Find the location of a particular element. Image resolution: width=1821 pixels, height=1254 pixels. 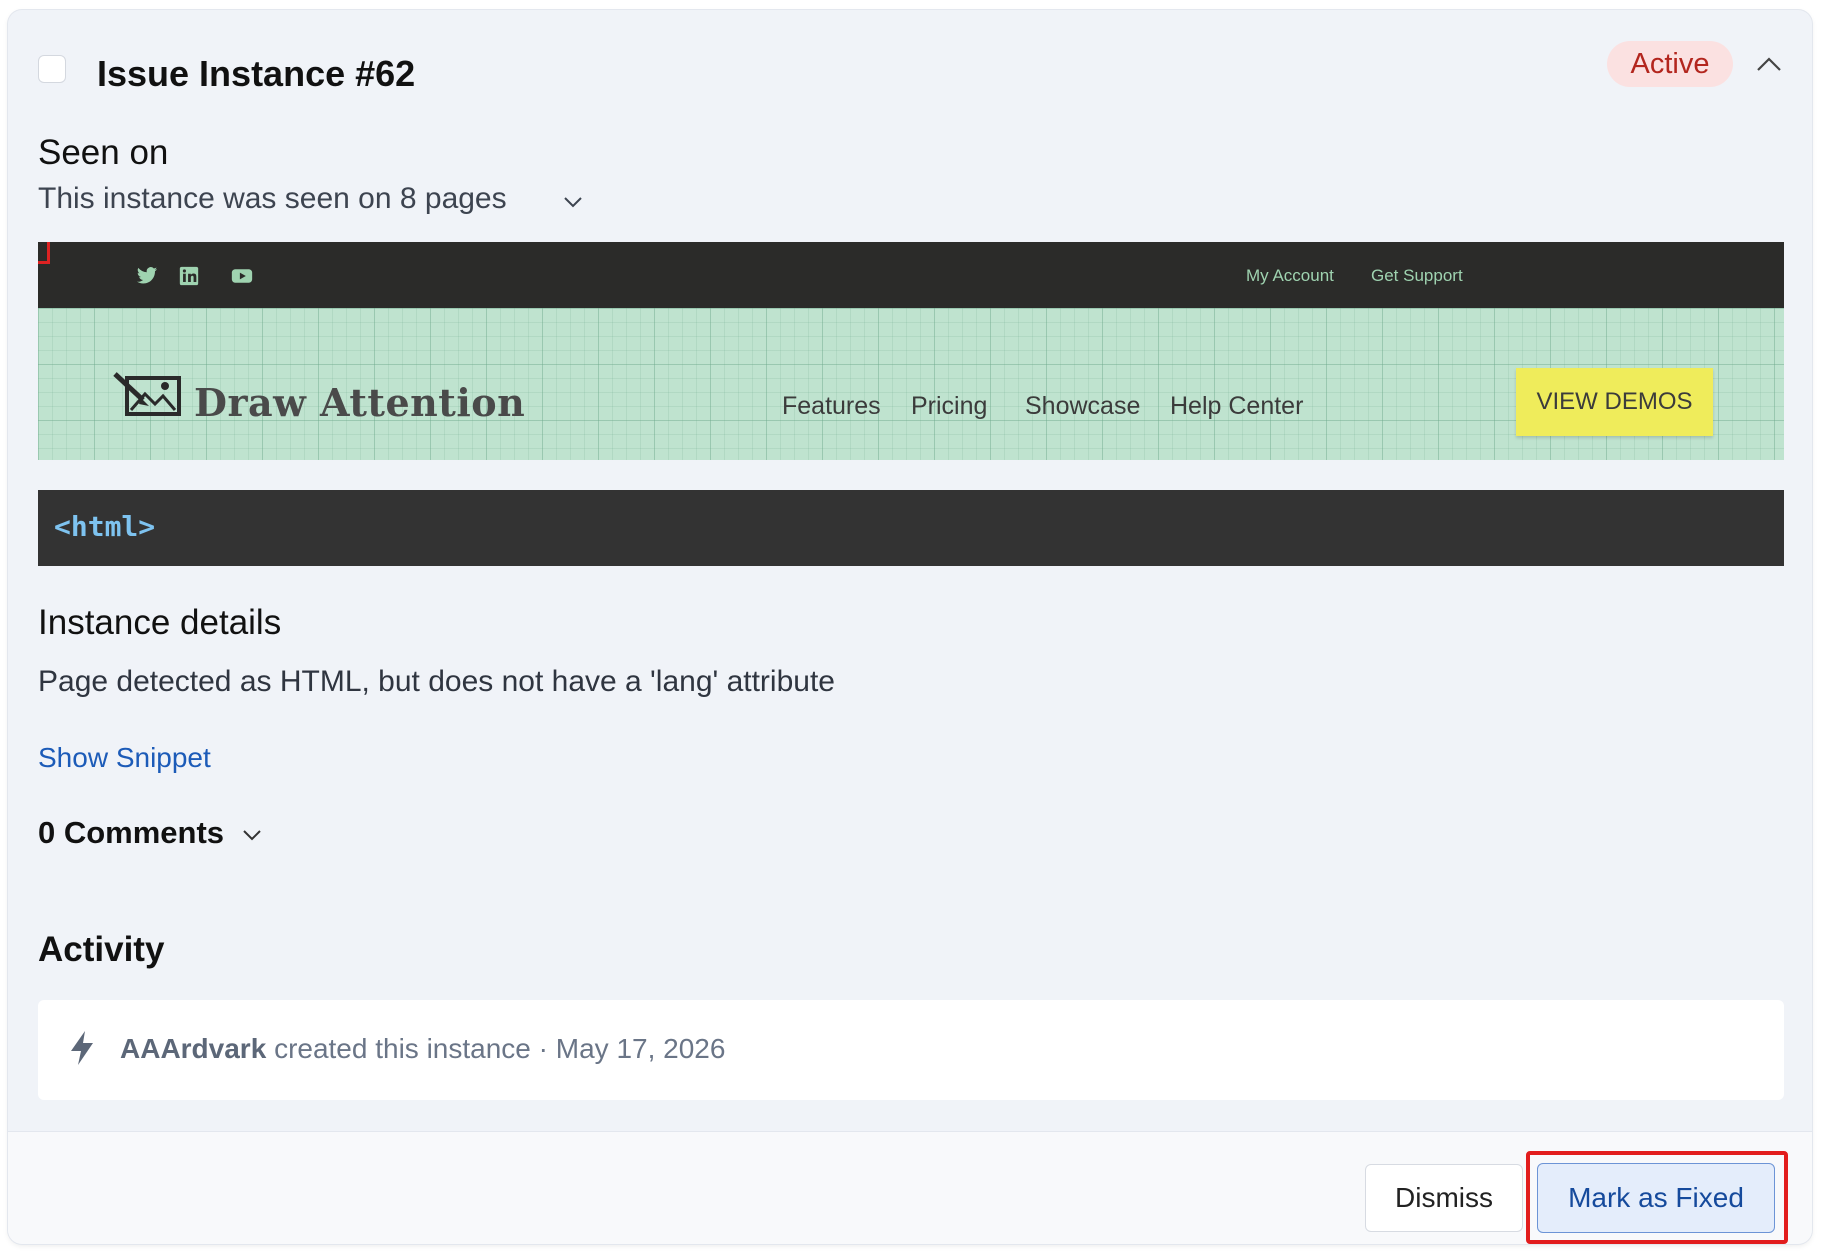

activity-action: created this instance is located at coordinates (402, 1048).